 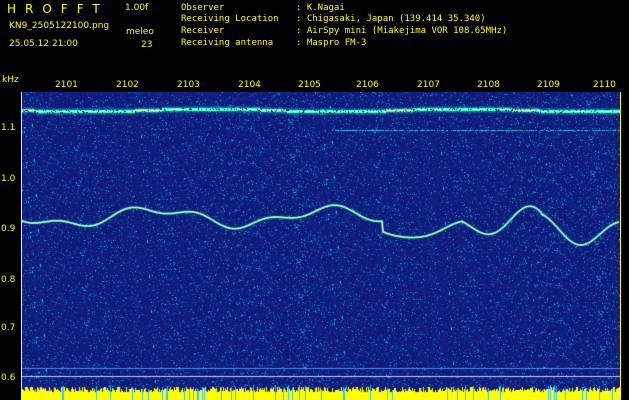 I want to click on app-title: HROFFT, so click(x=58, y=9).